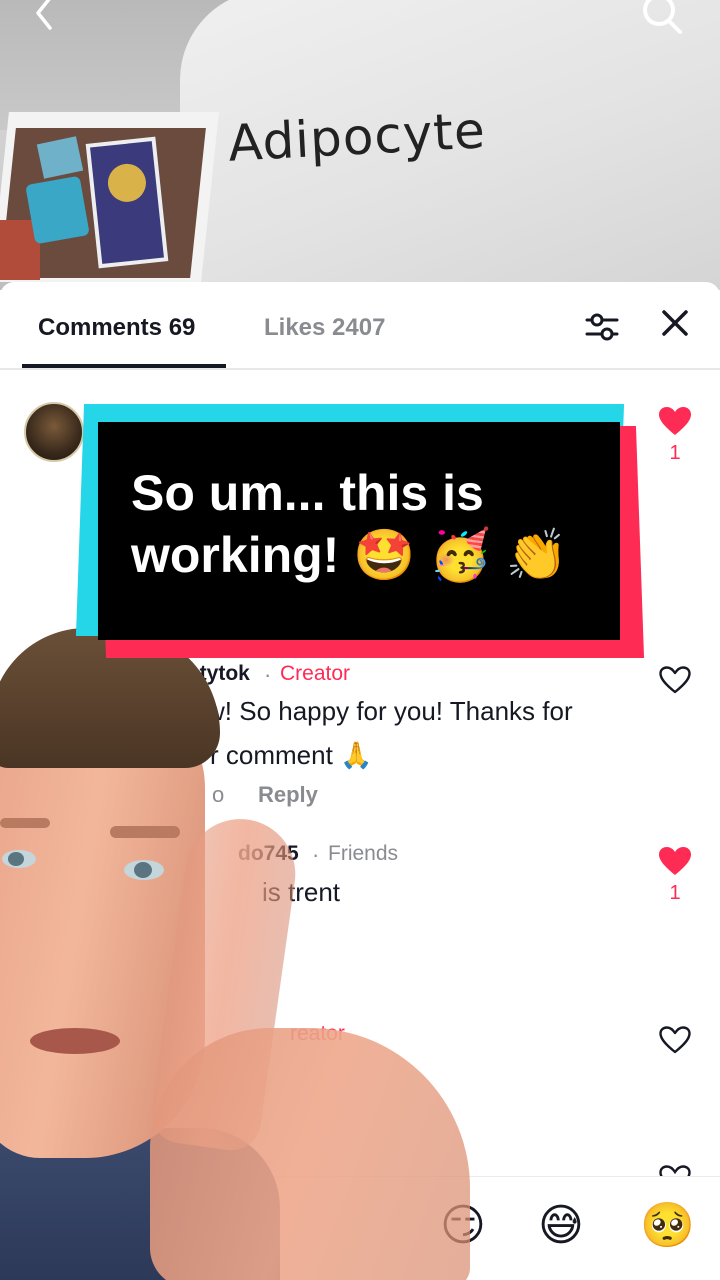 The height and width of the screenshot is (1280, 720). I want to click on comment-username: trentytok, so click(205, 674).